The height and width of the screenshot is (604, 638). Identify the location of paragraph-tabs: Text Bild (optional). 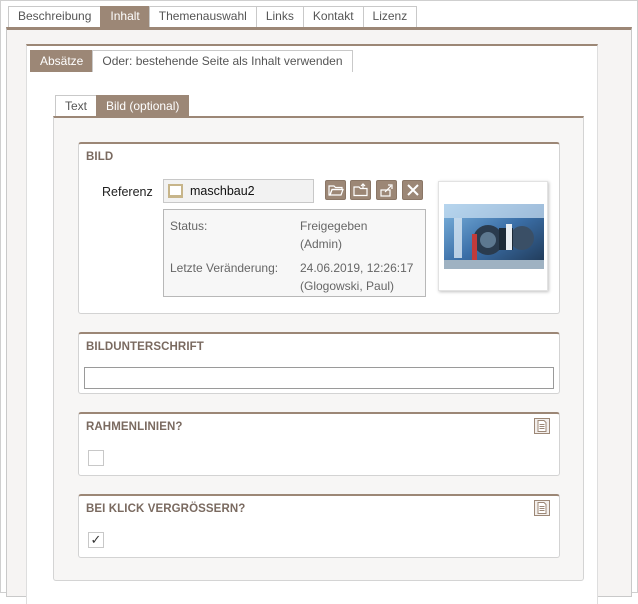
(122, 106).